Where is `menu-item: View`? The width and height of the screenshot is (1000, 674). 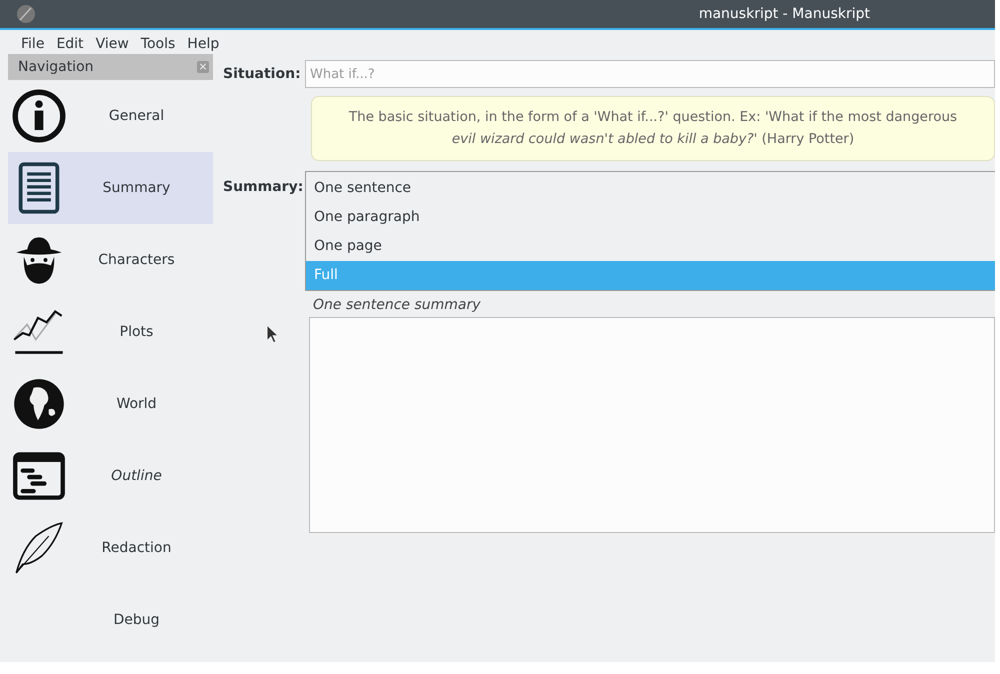
menu-item: View is located at coordinates (112, 44).